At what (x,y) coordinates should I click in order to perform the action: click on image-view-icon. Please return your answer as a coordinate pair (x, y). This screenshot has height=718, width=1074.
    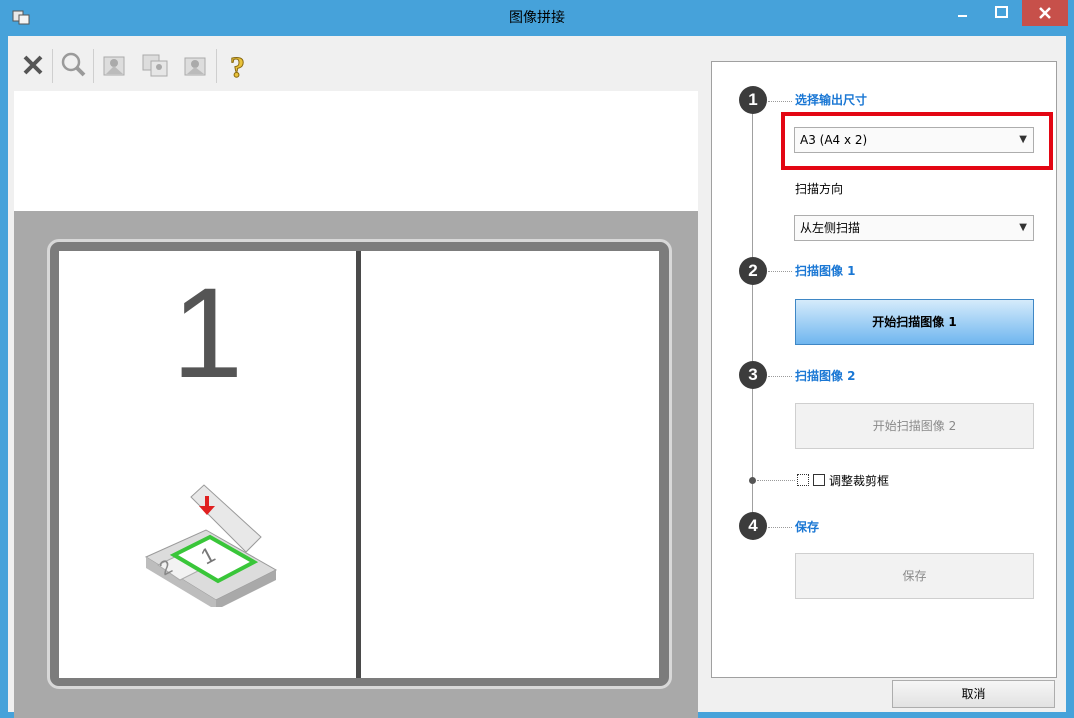
    Looking at the image, I should click on (114, 66).